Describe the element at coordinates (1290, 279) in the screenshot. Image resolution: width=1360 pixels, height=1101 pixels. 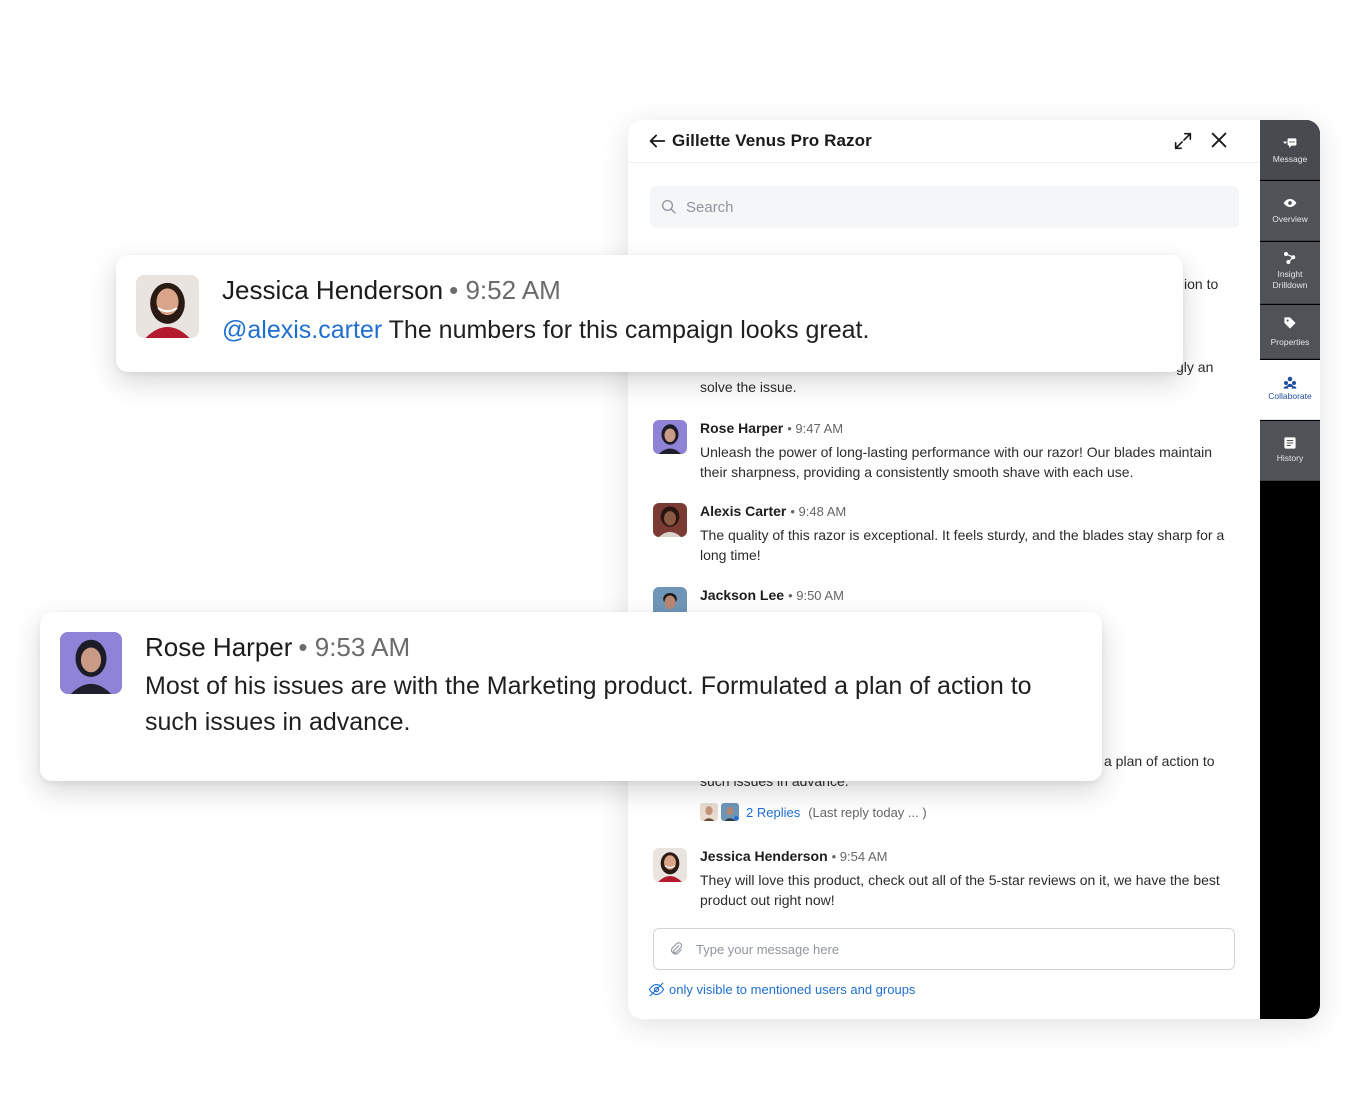
I see `rail-label: Insight Drilldown` at that location.